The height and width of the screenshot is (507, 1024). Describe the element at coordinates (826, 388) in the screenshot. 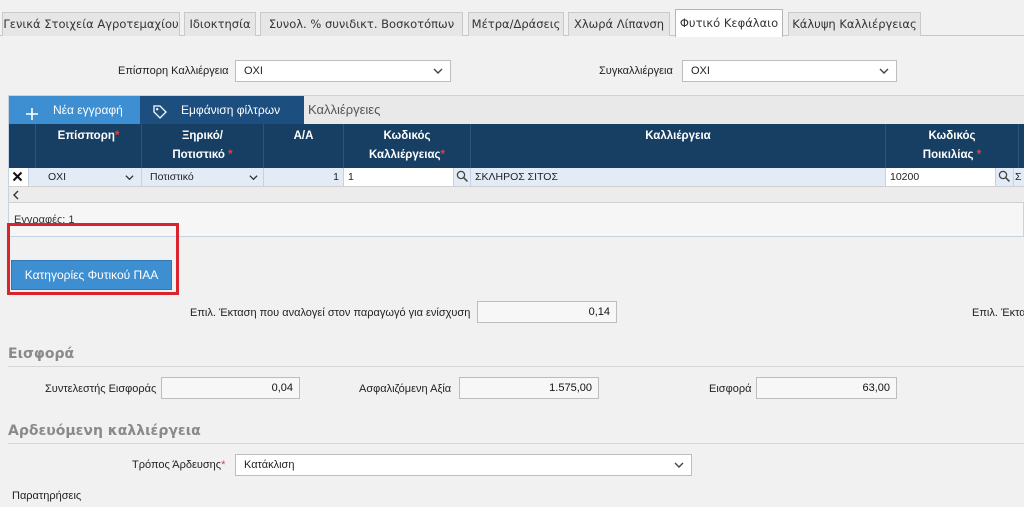

I see `eisfora-input: 63,00` at that location.